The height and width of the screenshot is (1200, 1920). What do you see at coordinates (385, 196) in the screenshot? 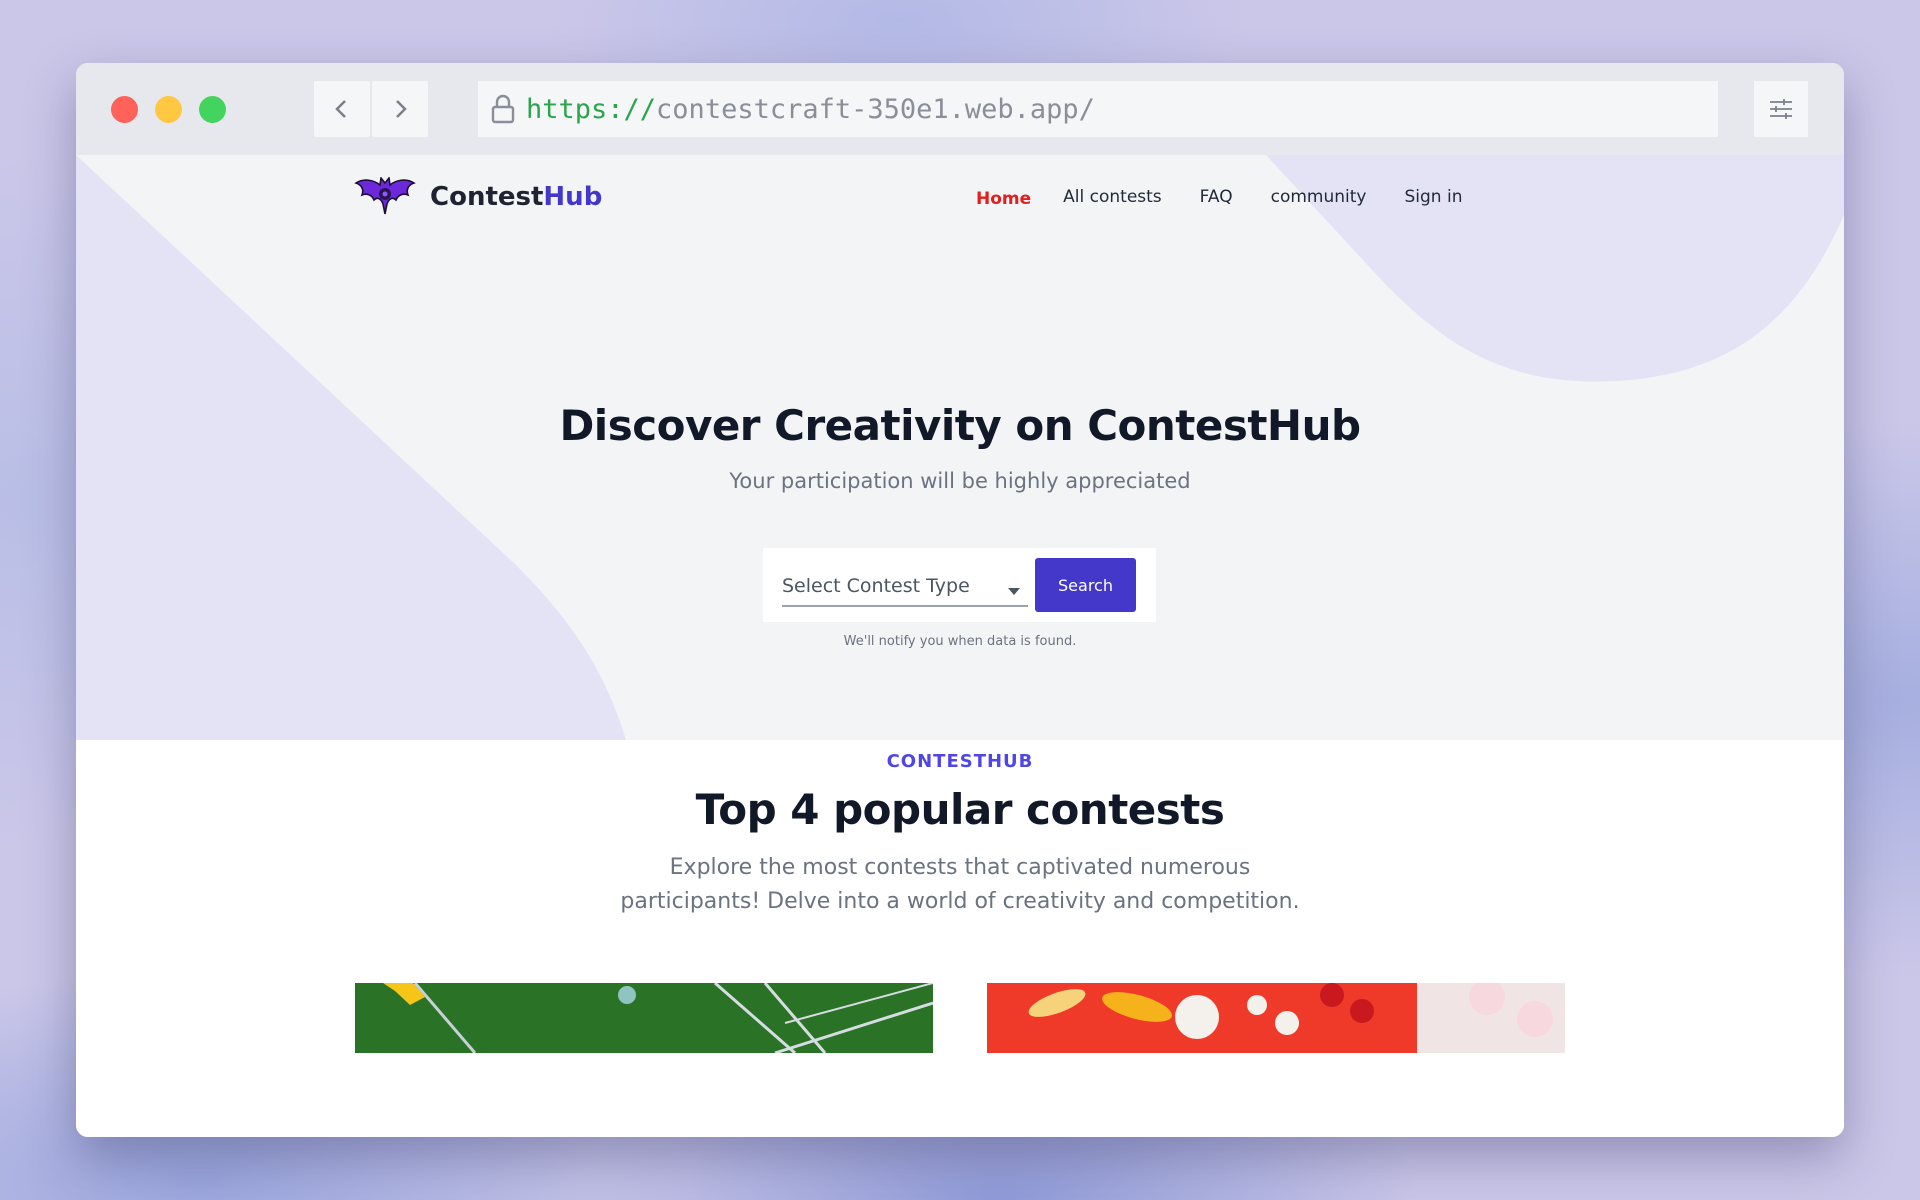
I see `bat-logo-icon` at bounding box center [385, 196].